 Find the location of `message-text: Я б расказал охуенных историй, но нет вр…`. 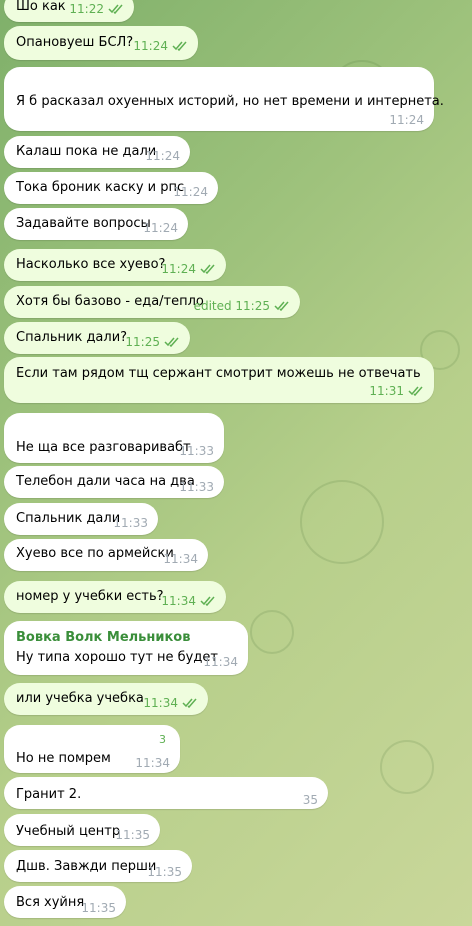

message-text: Я б расказал охуенных историй, но нет вр… is located at coordinates (230, 101).